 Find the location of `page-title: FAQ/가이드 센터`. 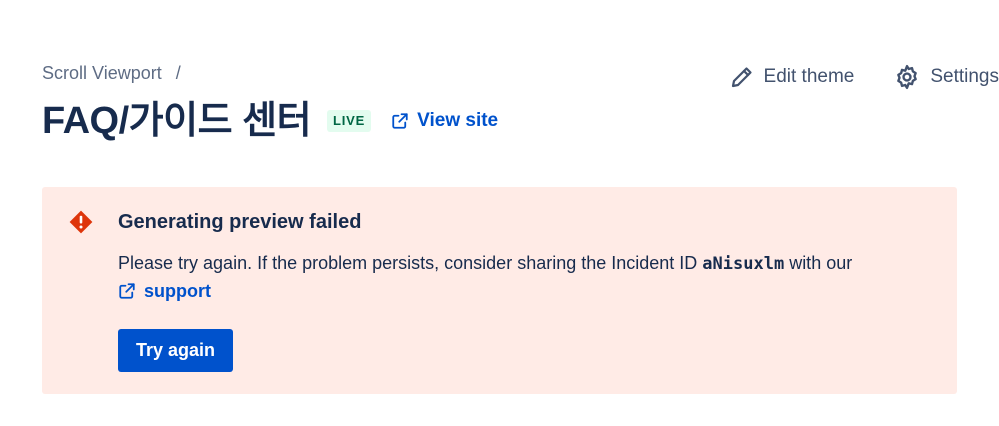

page-title: FAQ/가이드 센터 is located at coordinates (177, 121).